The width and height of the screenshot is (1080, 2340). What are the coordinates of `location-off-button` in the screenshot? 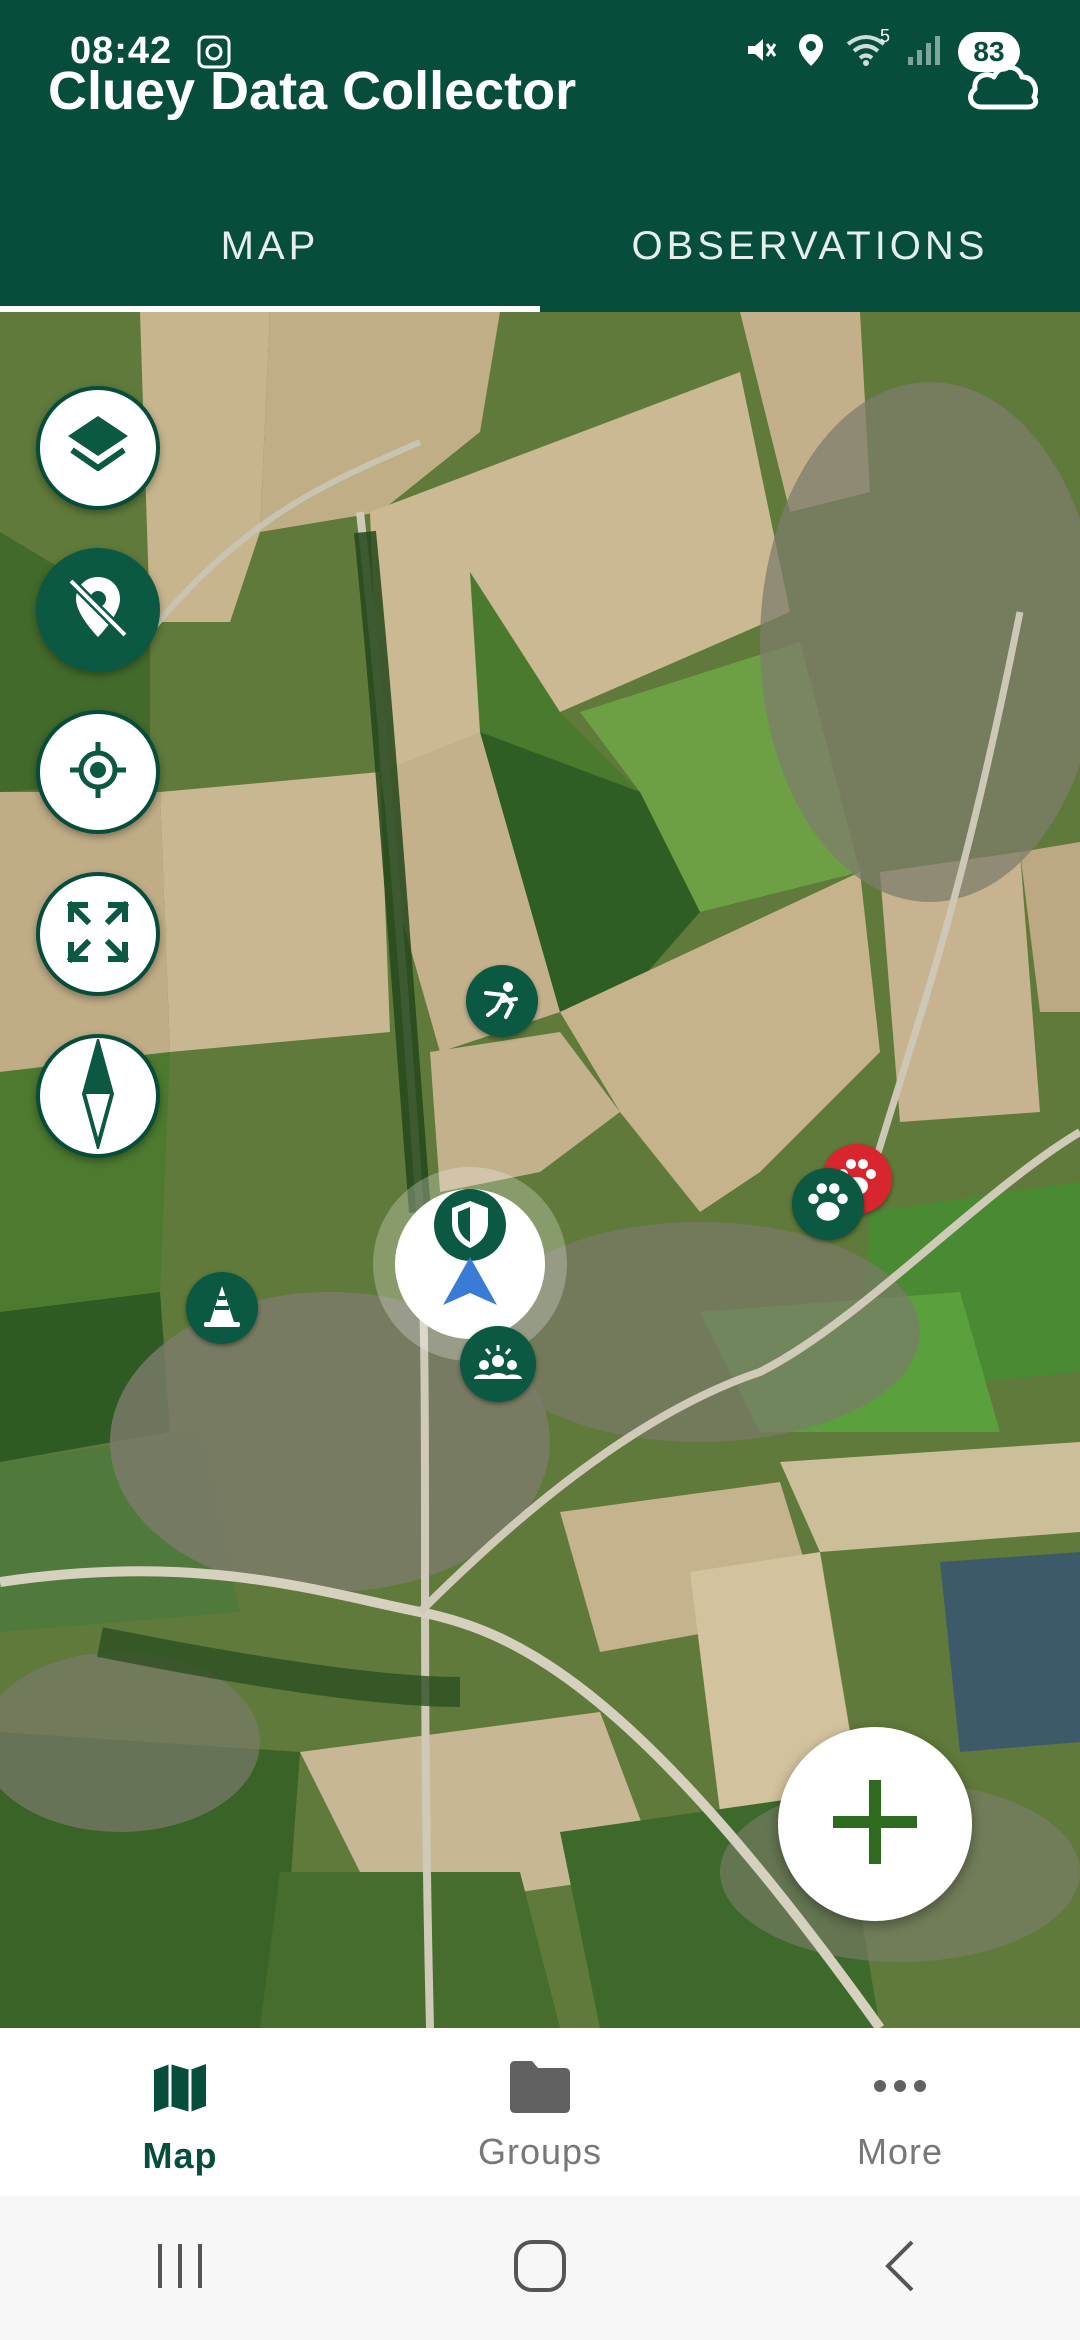 It's located at (98, 610).